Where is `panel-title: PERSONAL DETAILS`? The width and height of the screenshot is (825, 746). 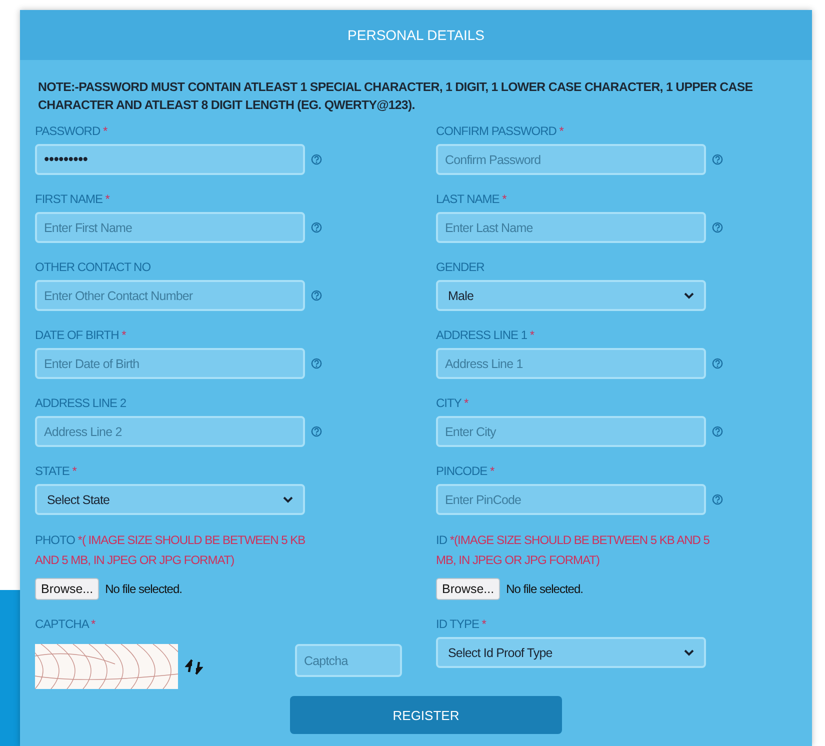
panel-title: PERSONAL DETAILS is located at coordinates (416, 35).